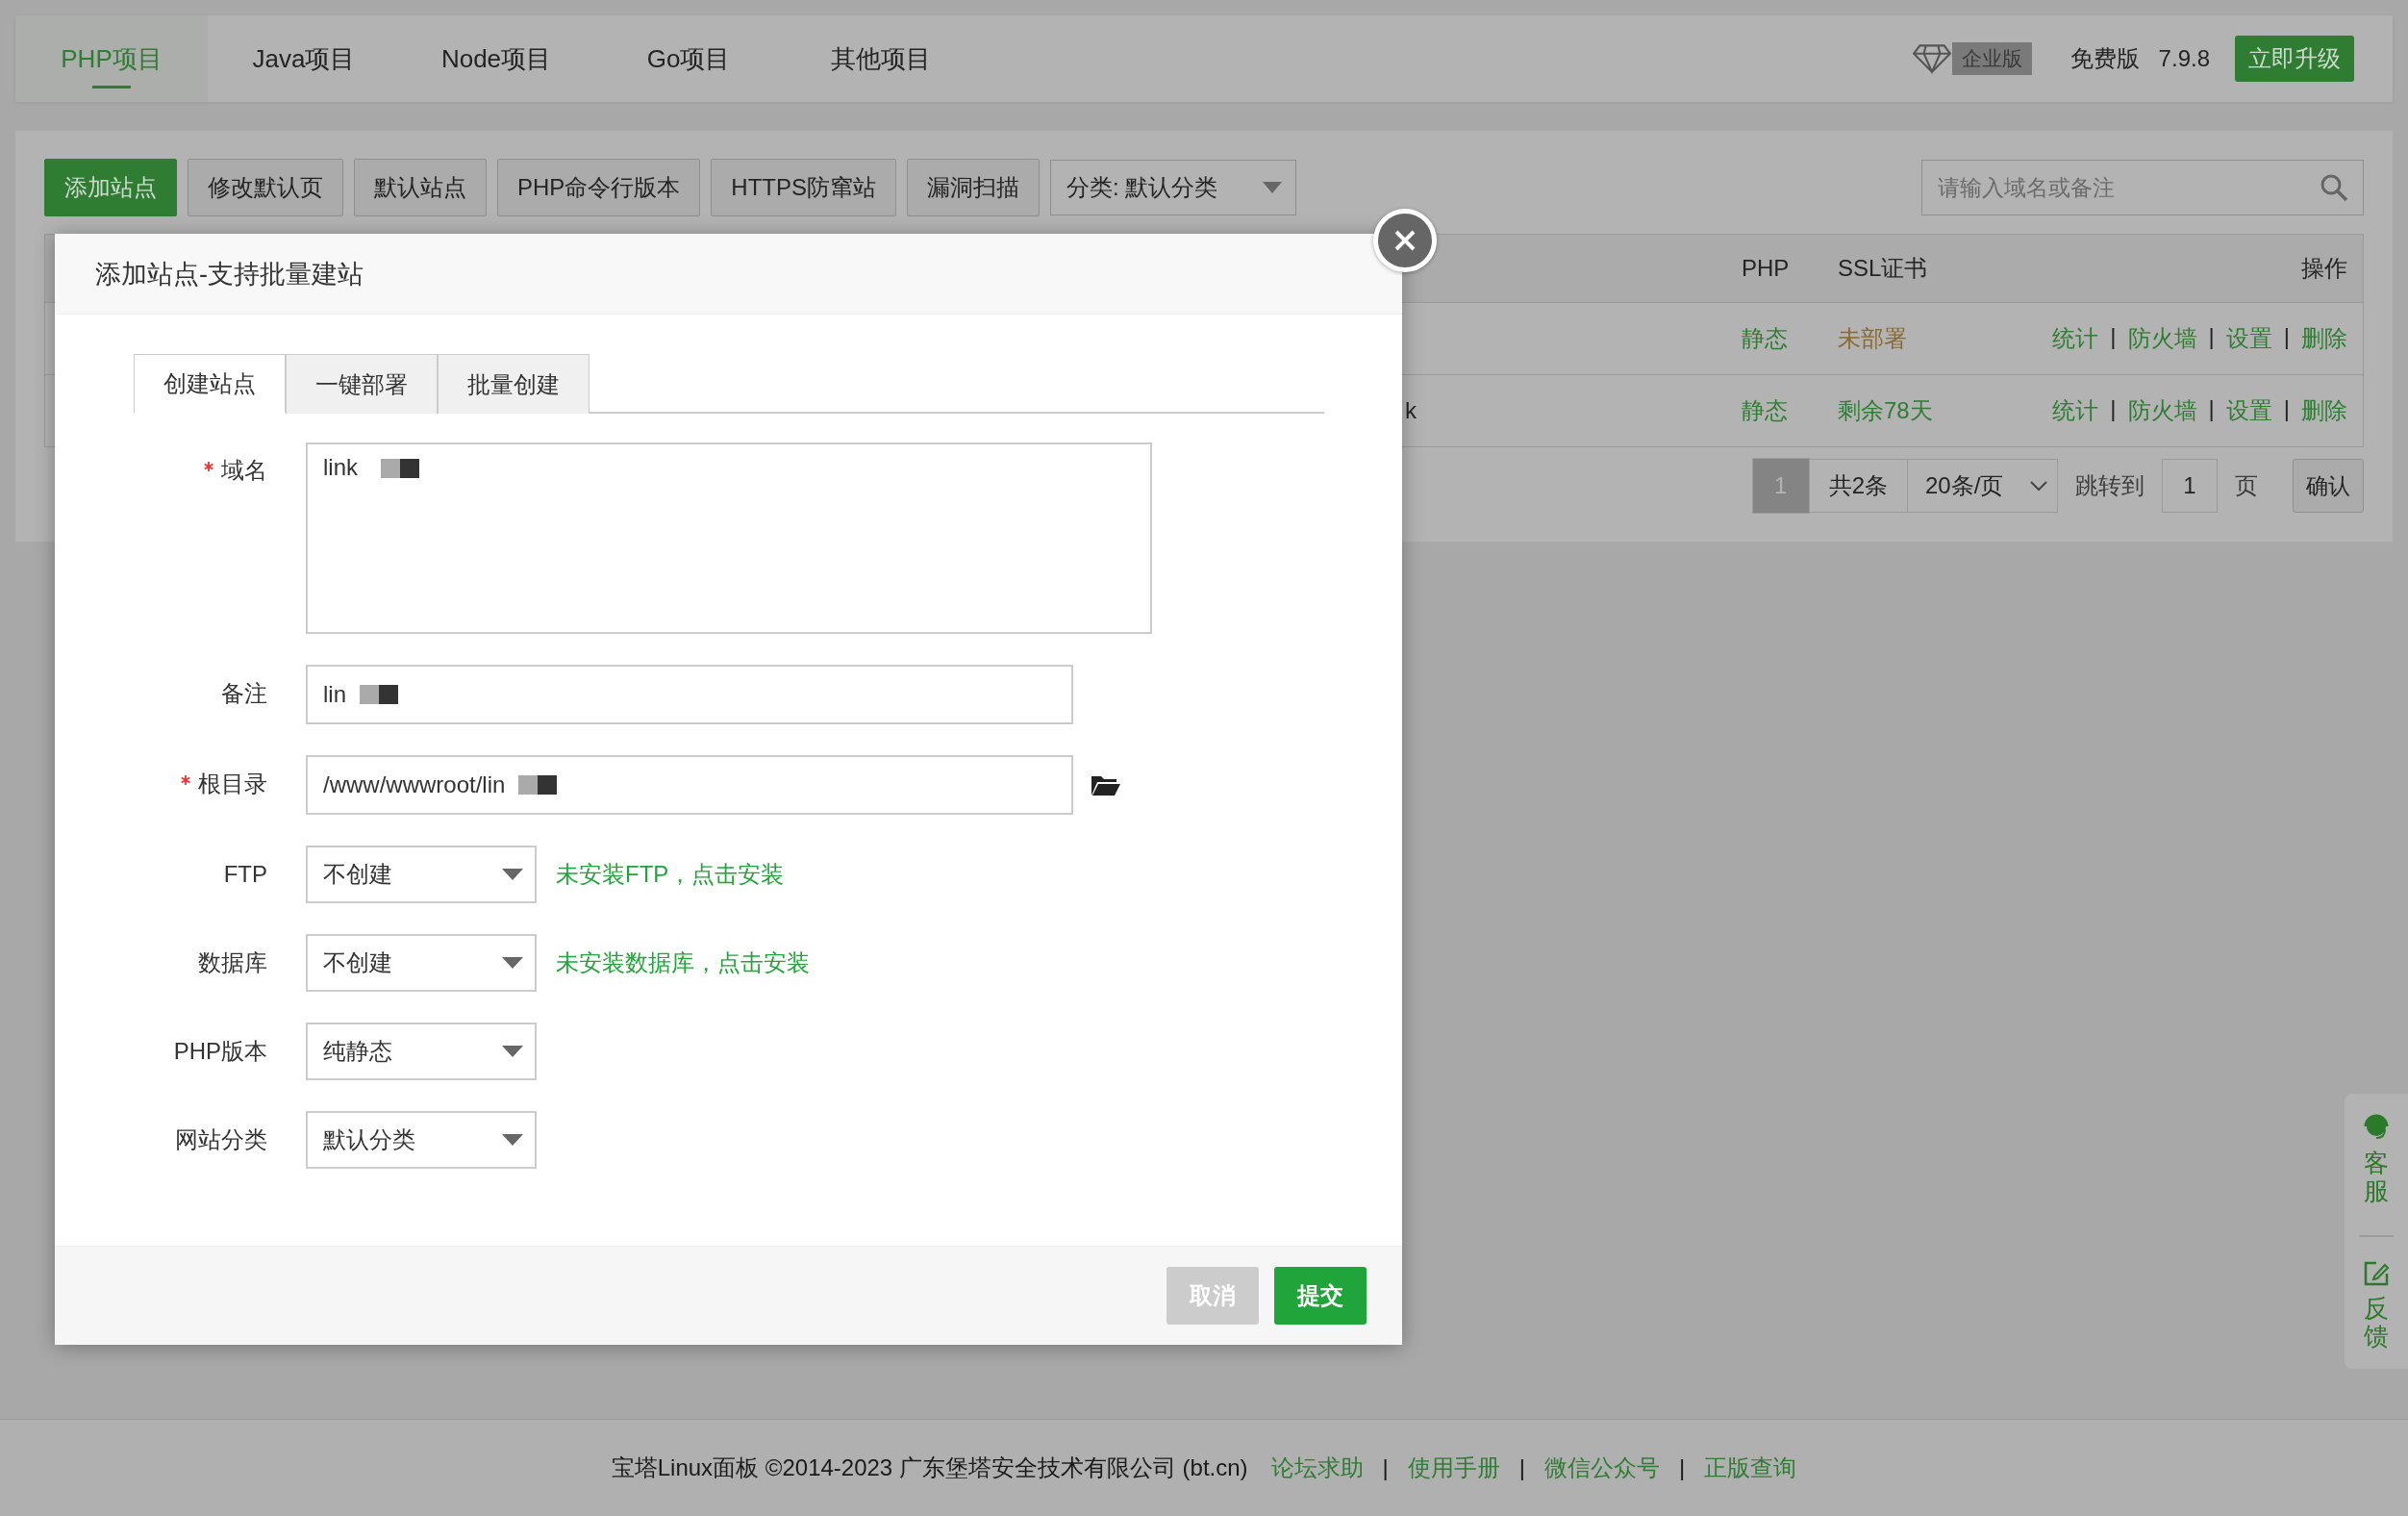 Image resolution: width=2408 pixels, height=1516 pixels. What do you see at coordinates (2334, 187) in the screenshot?
I see `search-icon` at bounding box center [2334, 187].